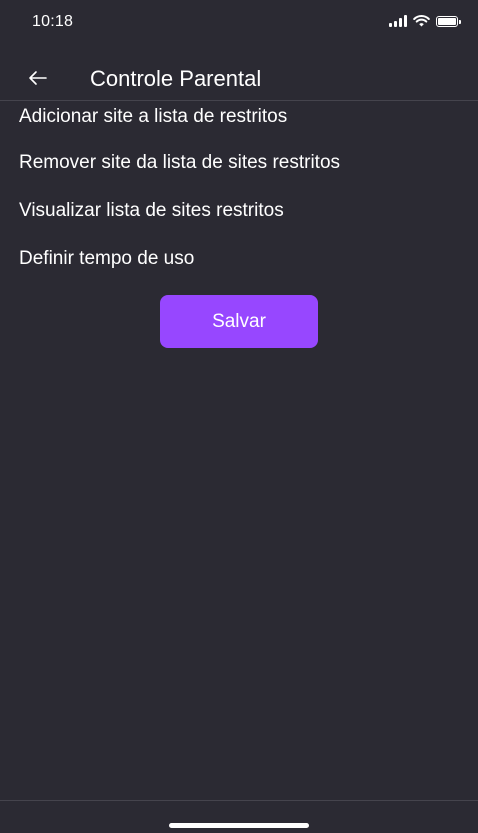 Image resolution: width=478 pixels, height=833 pixels. I want to click on menu-item-view-restricted-sites: Visualizar lista de sites restritos, so click(151, 211).